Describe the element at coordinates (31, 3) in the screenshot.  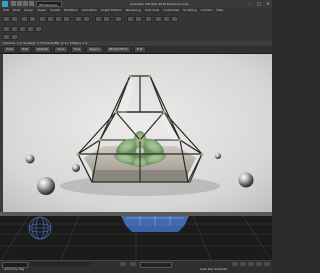
I see `undo-icon` at that location.